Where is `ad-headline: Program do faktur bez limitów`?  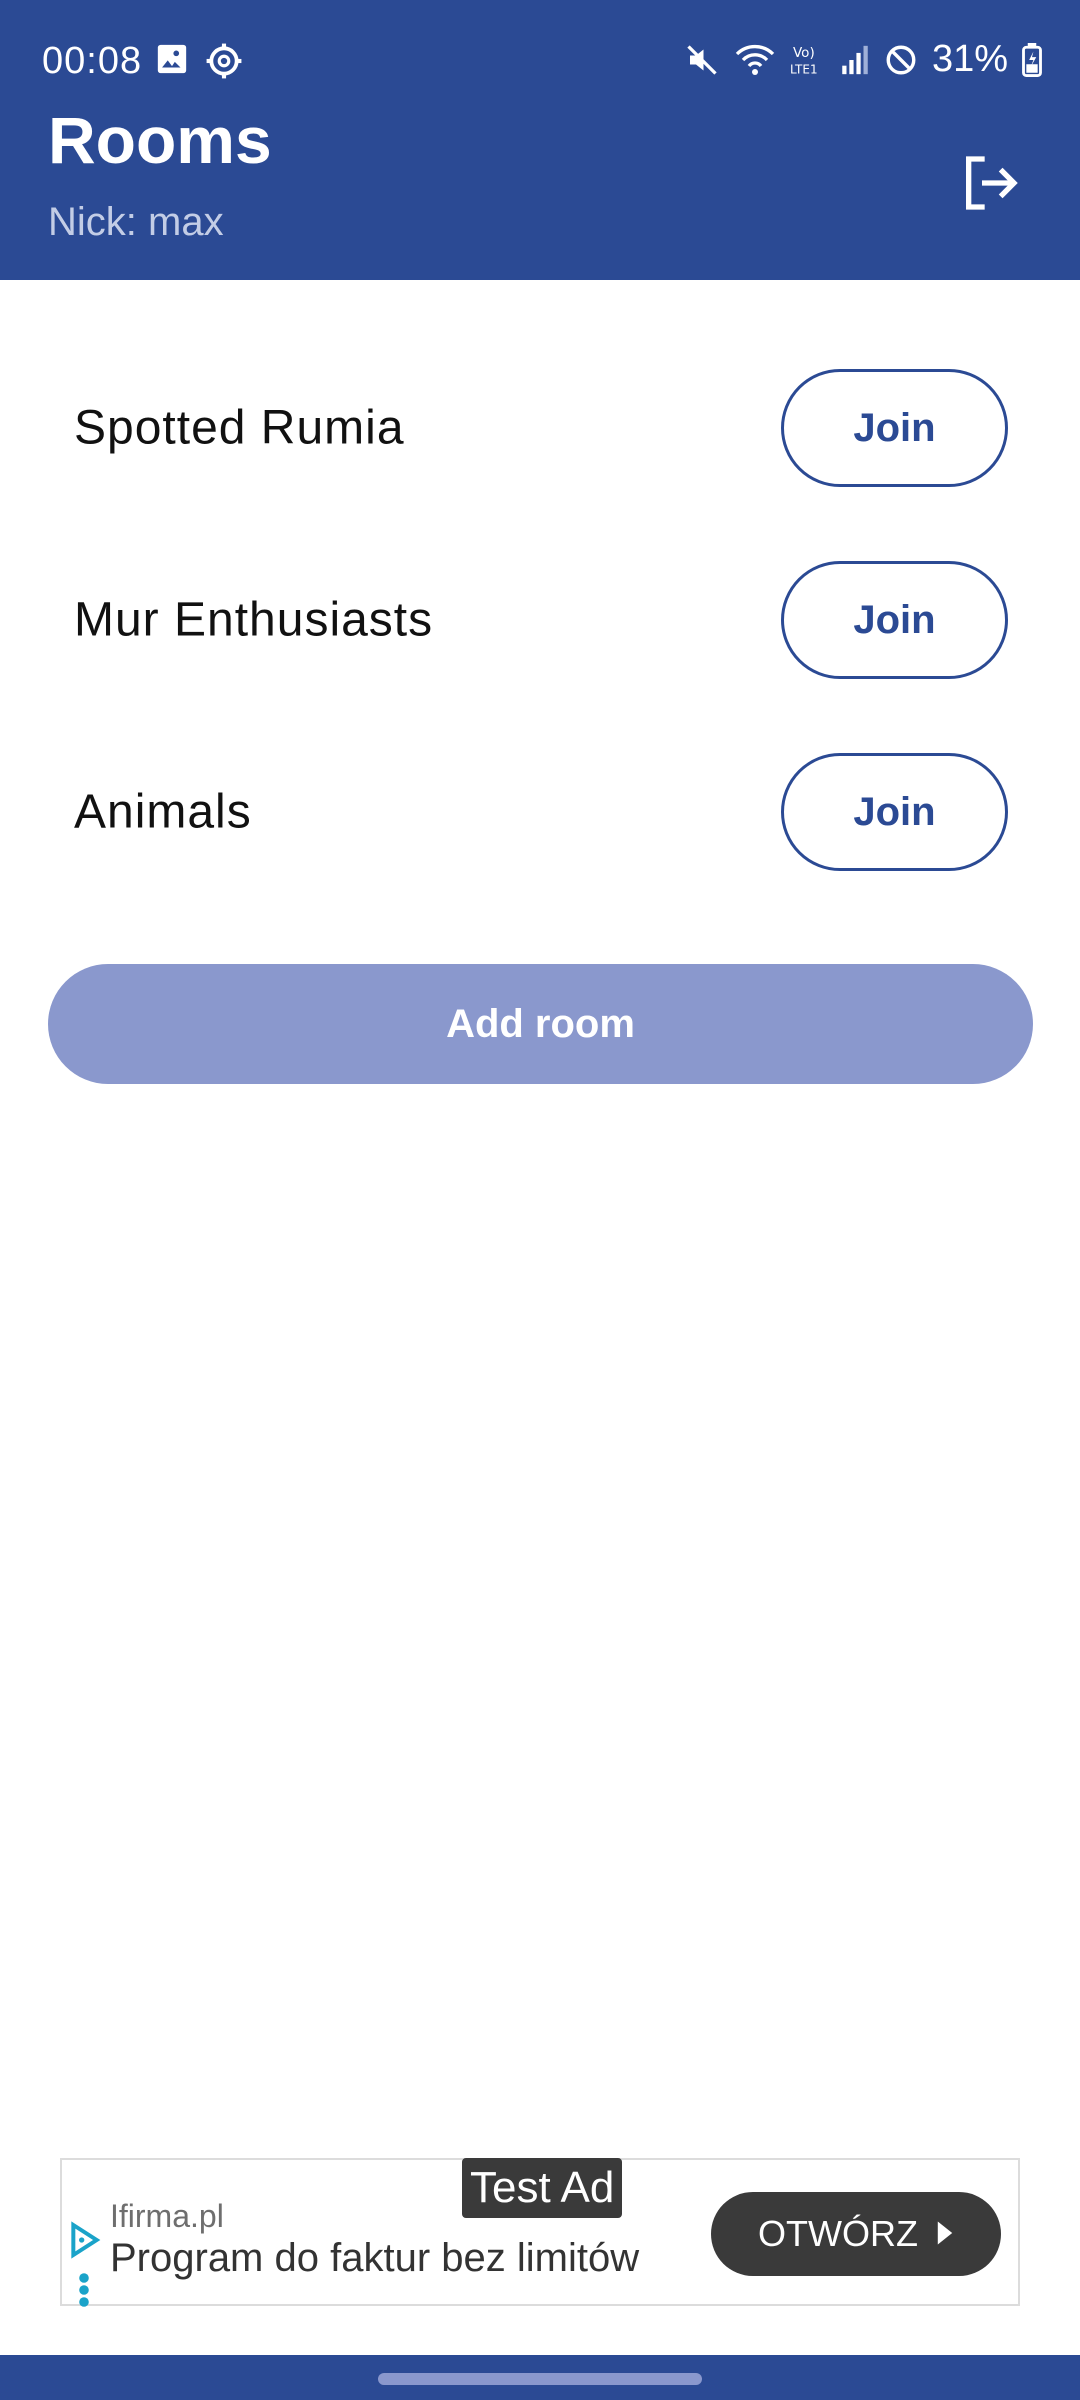
ad-headline: Program do faktur bez limitów is located at coordinates (375, 2258).